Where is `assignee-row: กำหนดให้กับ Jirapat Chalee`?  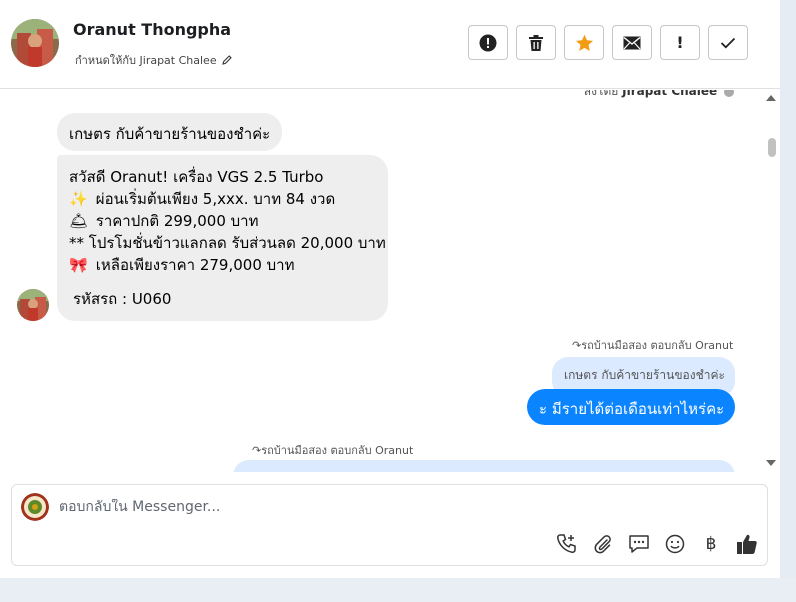 assignee-row: กำหนดให้กับ Jirapat Chalee is located at coordinates (154, 60).